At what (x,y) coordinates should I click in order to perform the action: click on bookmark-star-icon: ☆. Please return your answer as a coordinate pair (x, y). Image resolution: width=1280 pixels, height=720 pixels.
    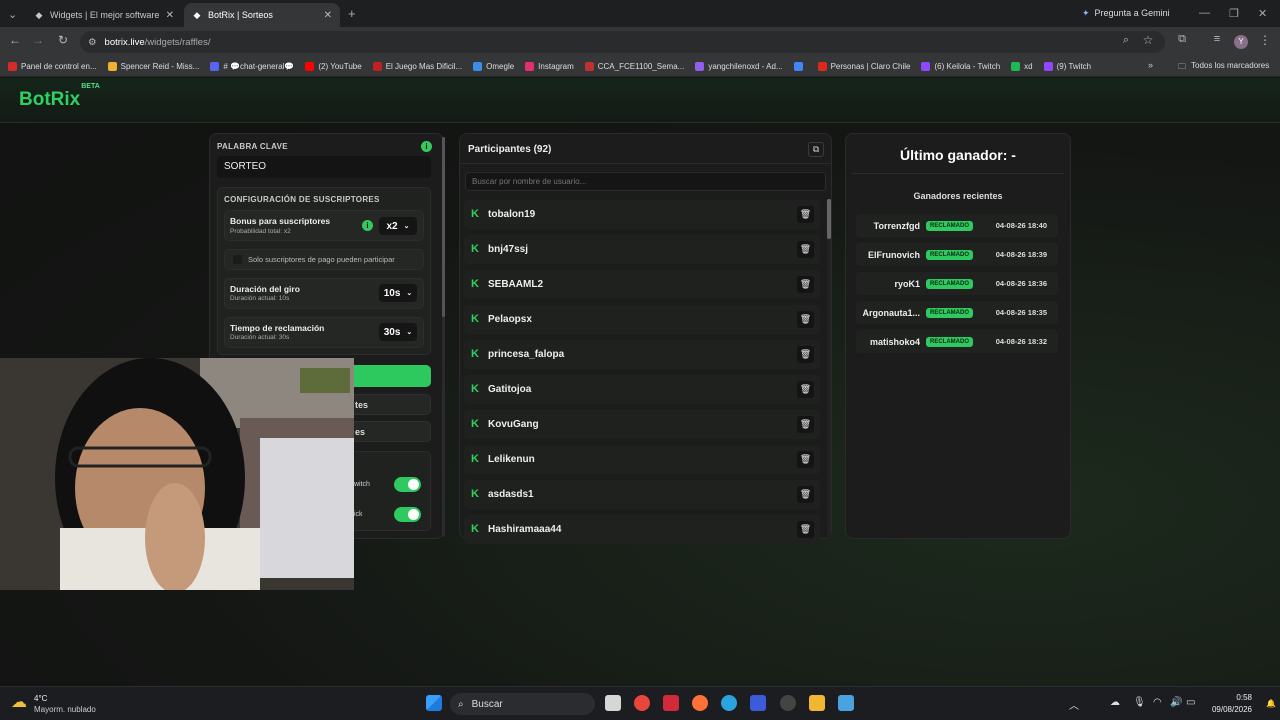
    Looking at the image, I should click on (1148, 40).